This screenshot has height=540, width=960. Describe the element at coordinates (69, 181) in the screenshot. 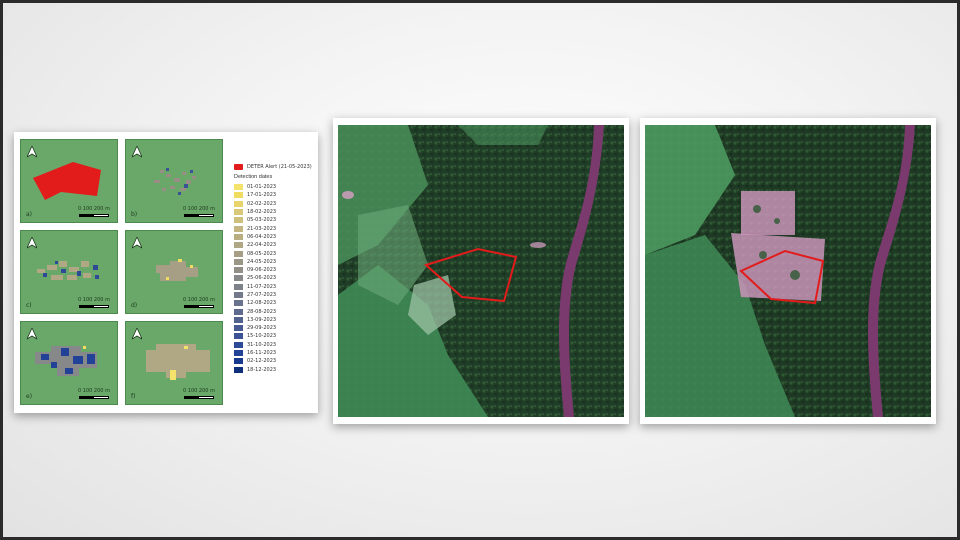

I see `map-panel-a: a) 0 100 200 m` at that location.